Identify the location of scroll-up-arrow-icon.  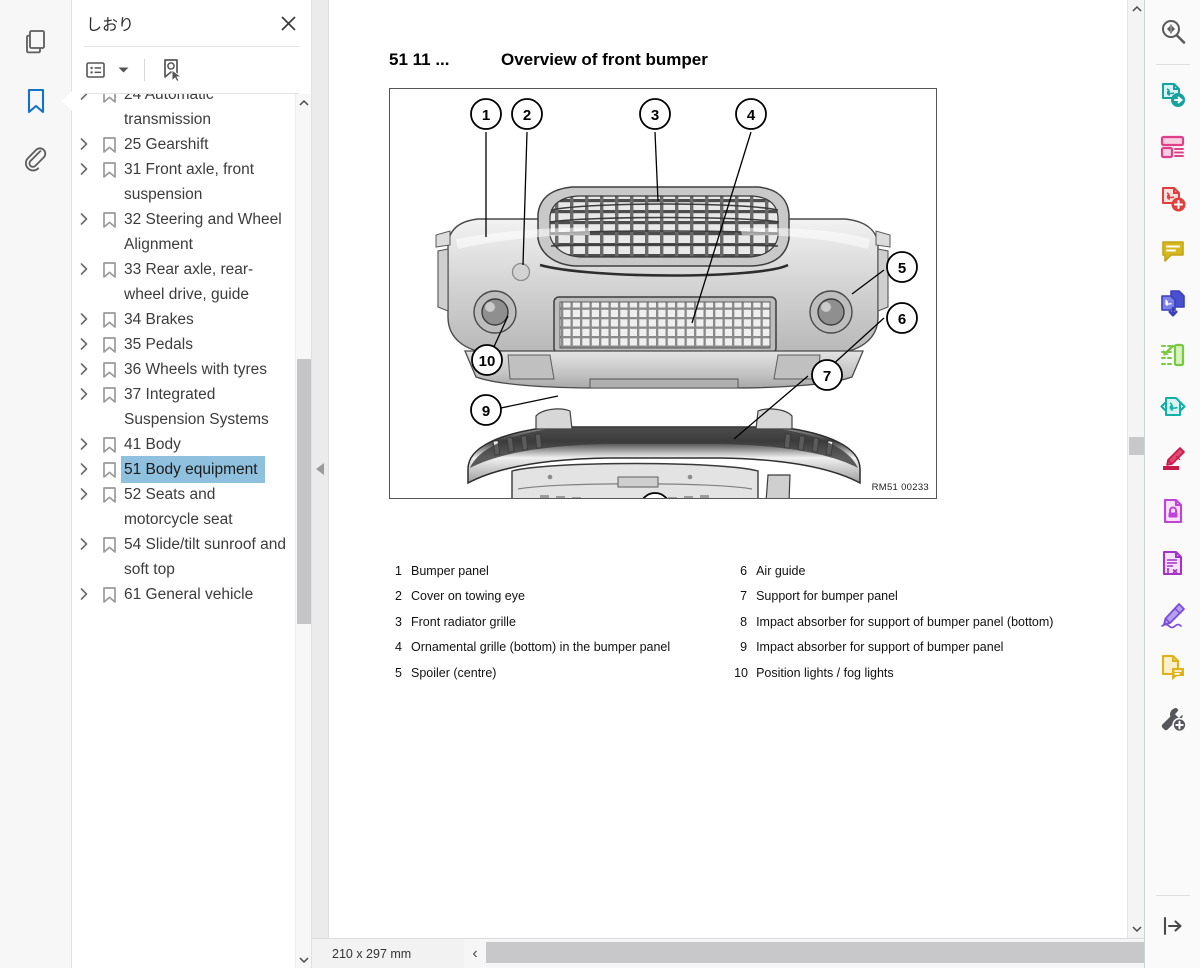
(303, 102).